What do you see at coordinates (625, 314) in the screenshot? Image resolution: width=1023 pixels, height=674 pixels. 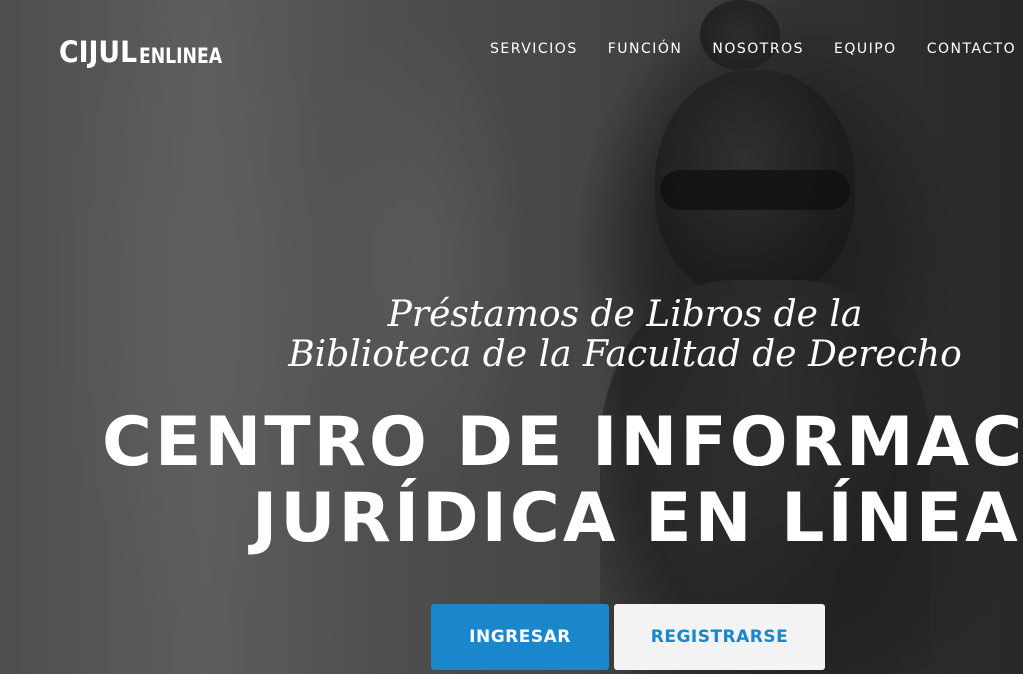 I see `hero-subtitle-line1: Préstamos de Libros de la` at bounding box center [625, 314].